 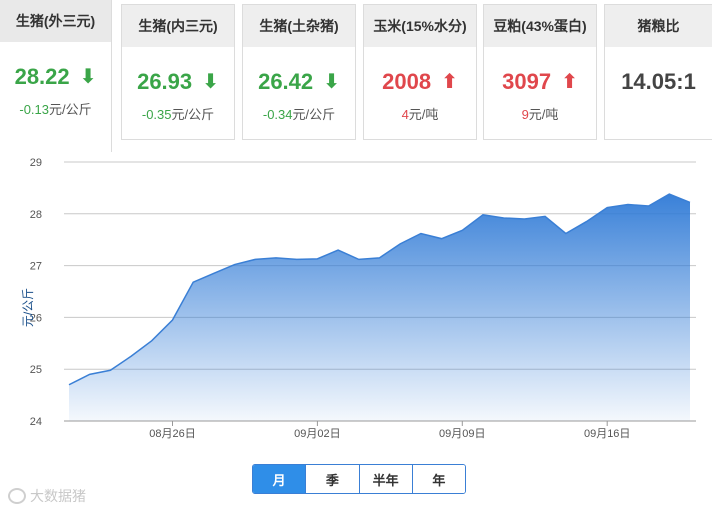 I want to click on range-button: 半年, so click(x=385, y=479).